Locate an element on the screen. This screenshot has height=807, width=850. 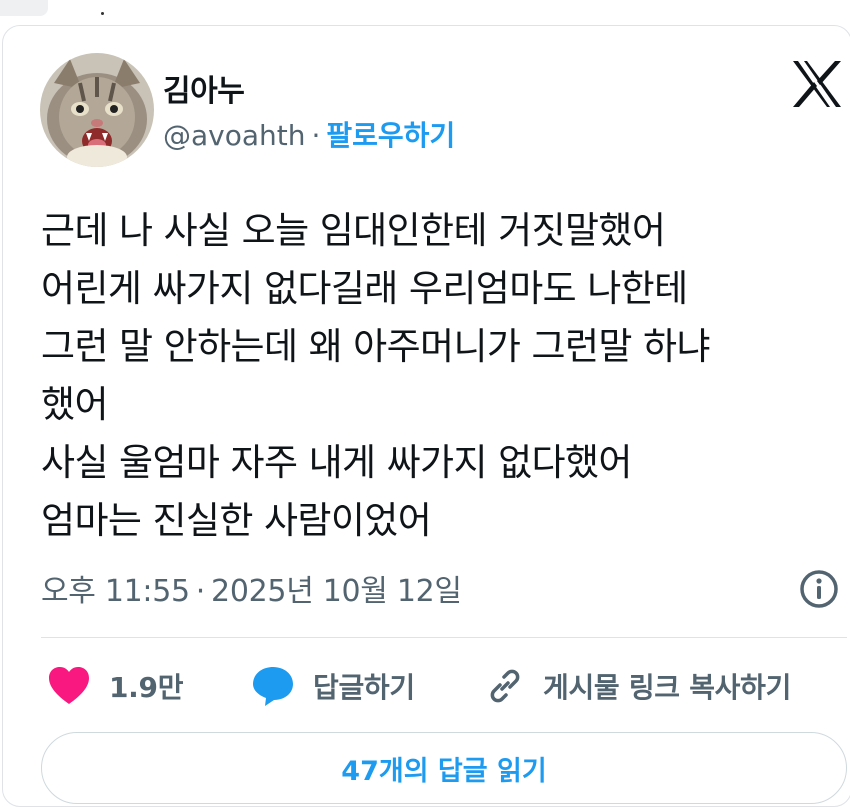
info-icon is located at coordinates (819, 589).